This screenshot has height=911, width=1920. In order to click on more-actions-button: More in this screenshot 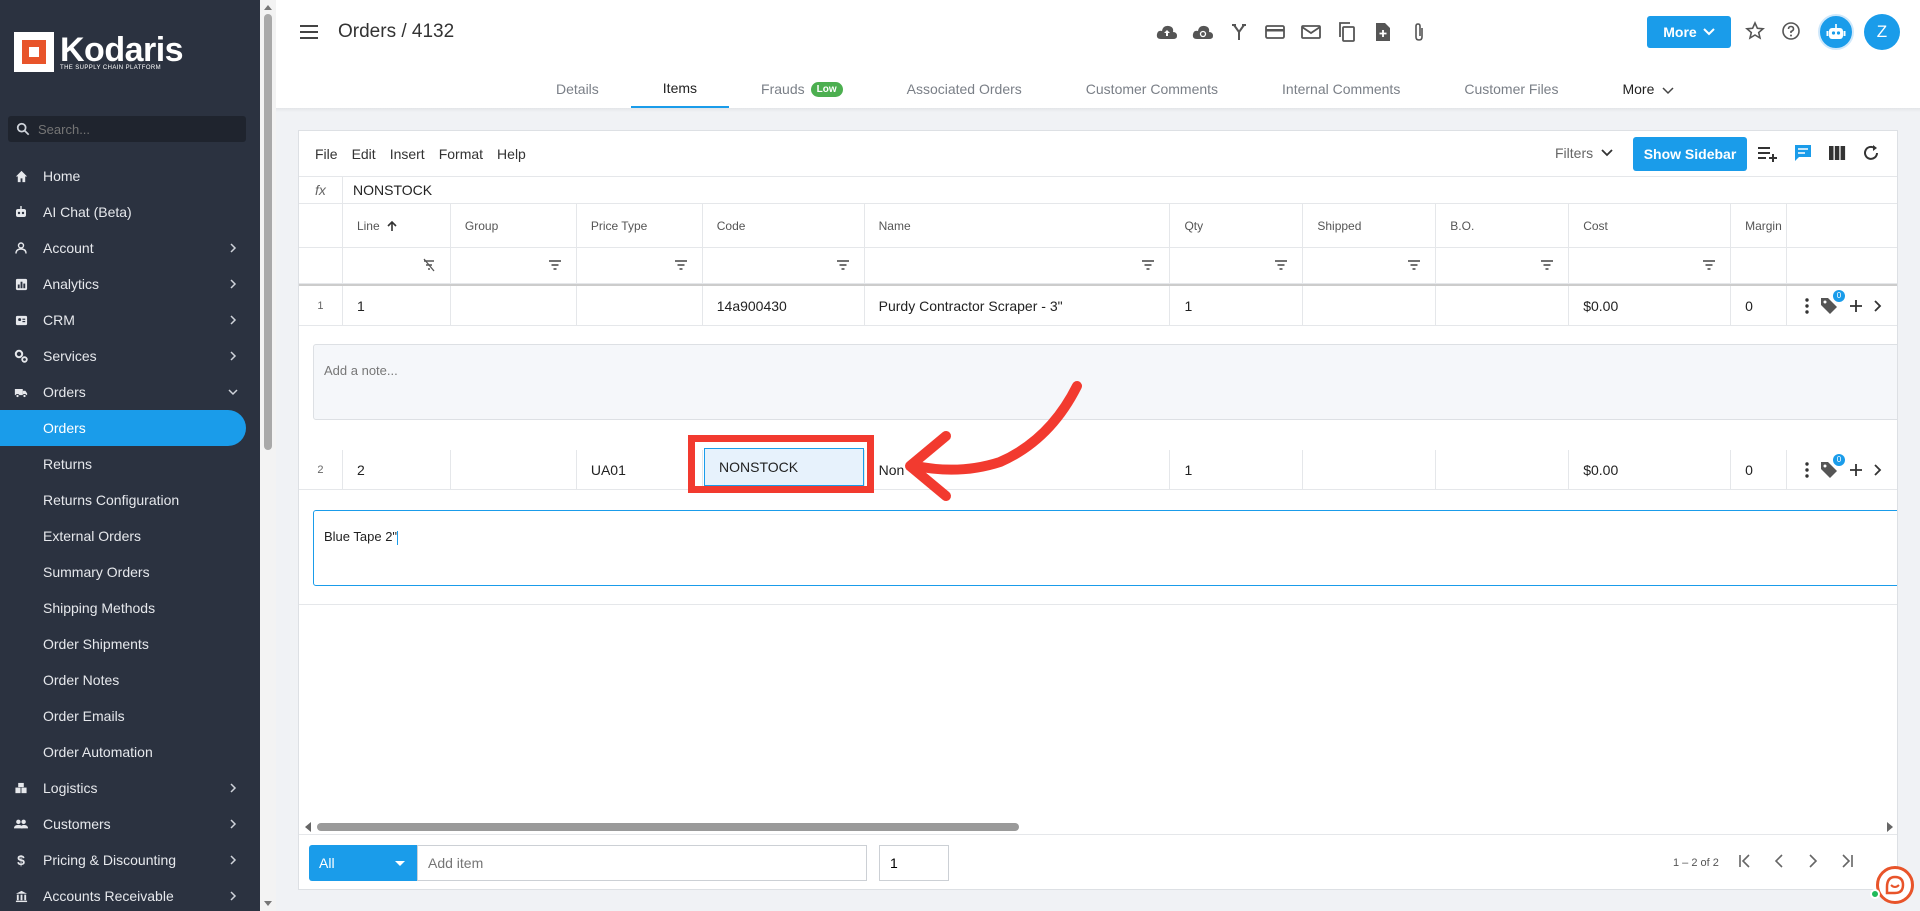, I will do `click(1689, 32)`.